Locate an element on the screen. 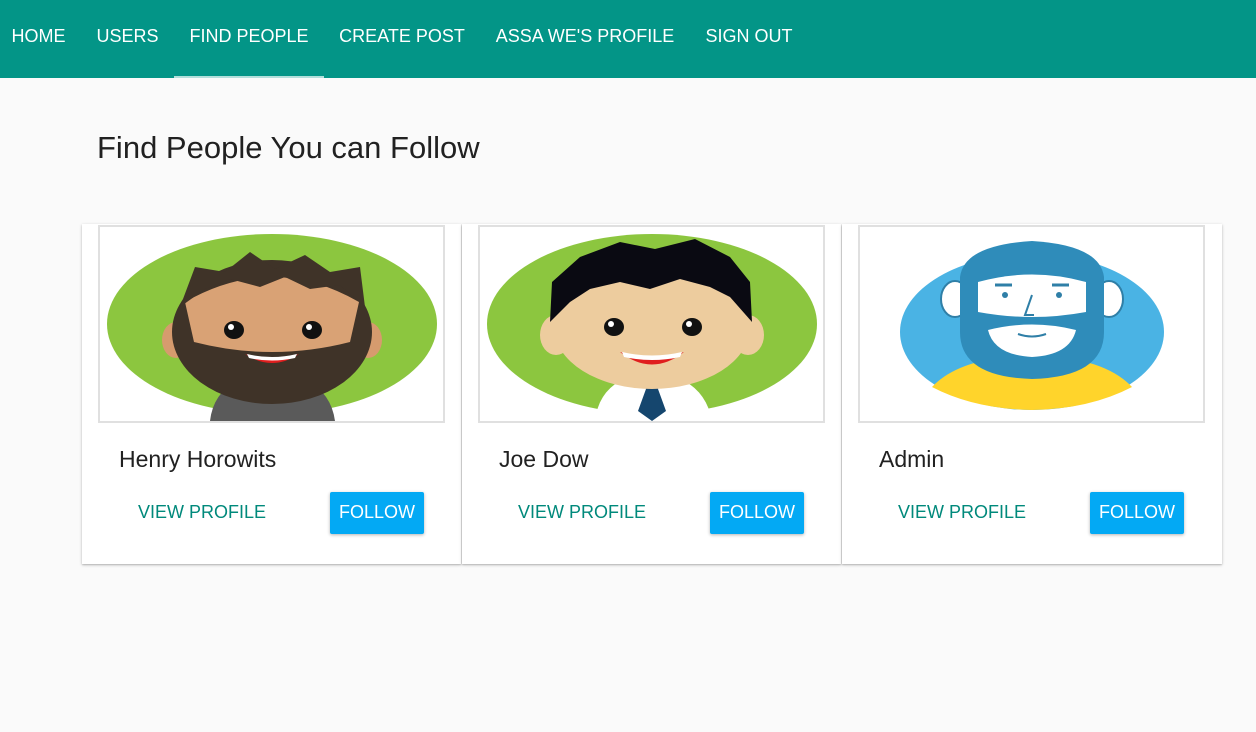 This screenshot has width=1256, height=732. office-man-avatar-icon is located at coordinates (652, 327).